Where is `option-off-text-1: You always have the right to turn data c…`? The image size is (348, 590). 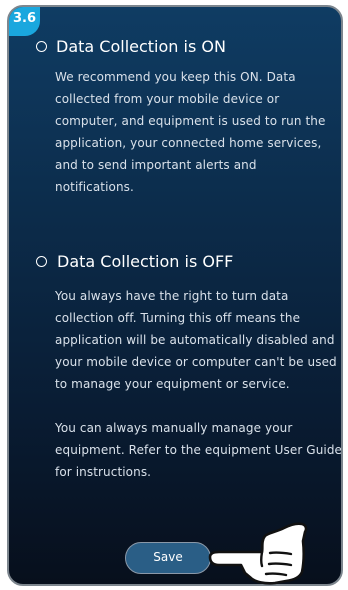 option-off-text-1: You always have the right to turn data c… is located at coordinates (196, 340).